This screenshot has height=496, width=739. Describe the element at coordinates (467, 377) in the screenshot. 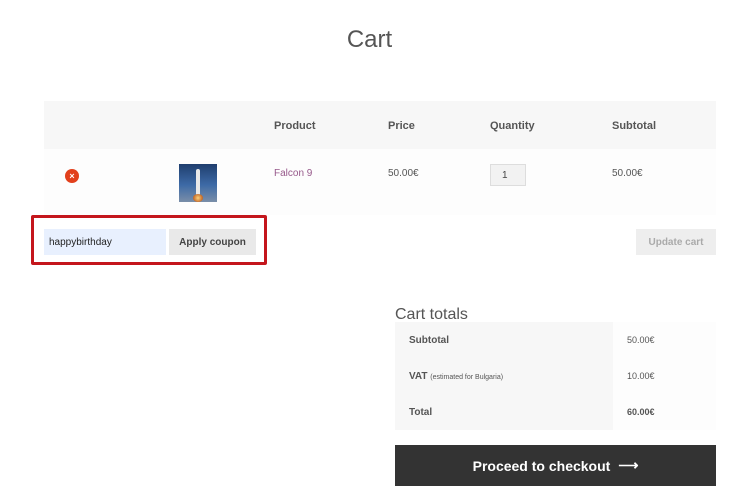

I see `vat-note: (estimated for Bulgaria)` at that location.